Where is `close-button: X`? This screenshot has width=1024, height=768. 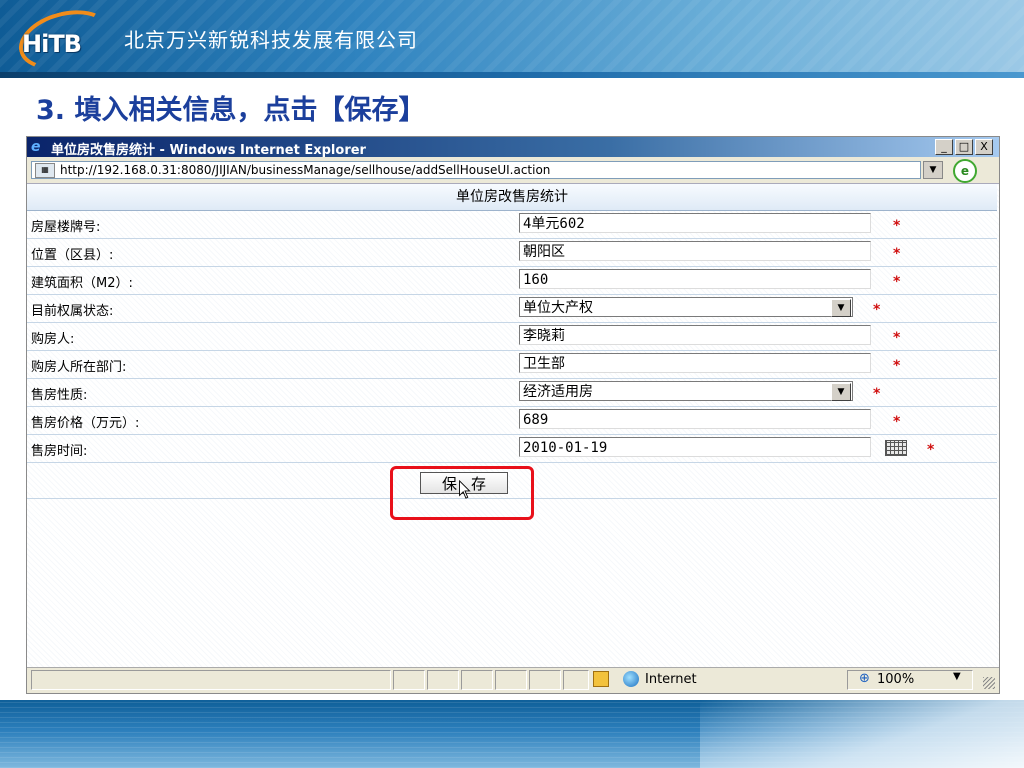
close-button: X is located at coordinates (984, 147).